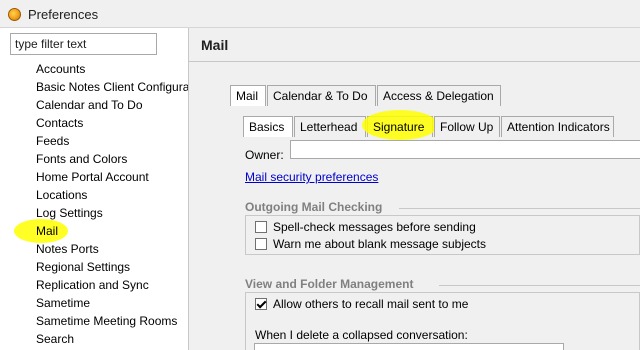 The width and height of the screenshot is (640, 350). What do you see at coordinates (261, 304) in the screenshot?
I see `allow-recall-checkbox` at bounding box center [261, 304].